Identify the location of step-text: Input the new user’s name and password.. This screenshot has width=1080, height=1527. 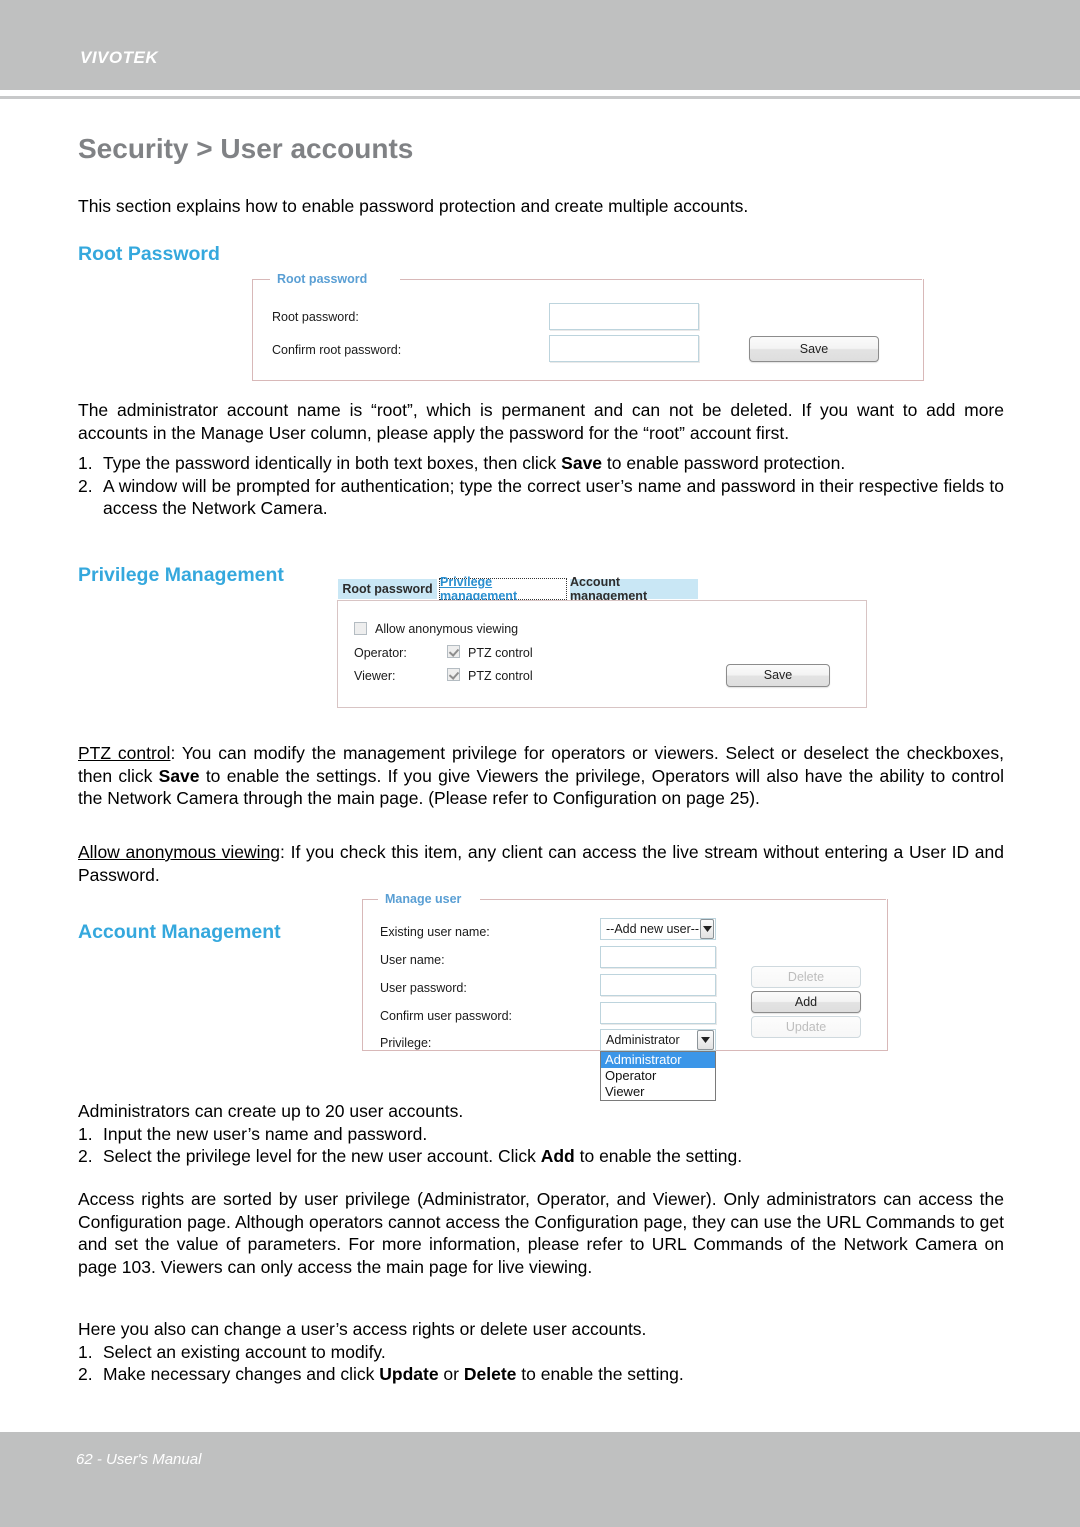
(265, 1133).